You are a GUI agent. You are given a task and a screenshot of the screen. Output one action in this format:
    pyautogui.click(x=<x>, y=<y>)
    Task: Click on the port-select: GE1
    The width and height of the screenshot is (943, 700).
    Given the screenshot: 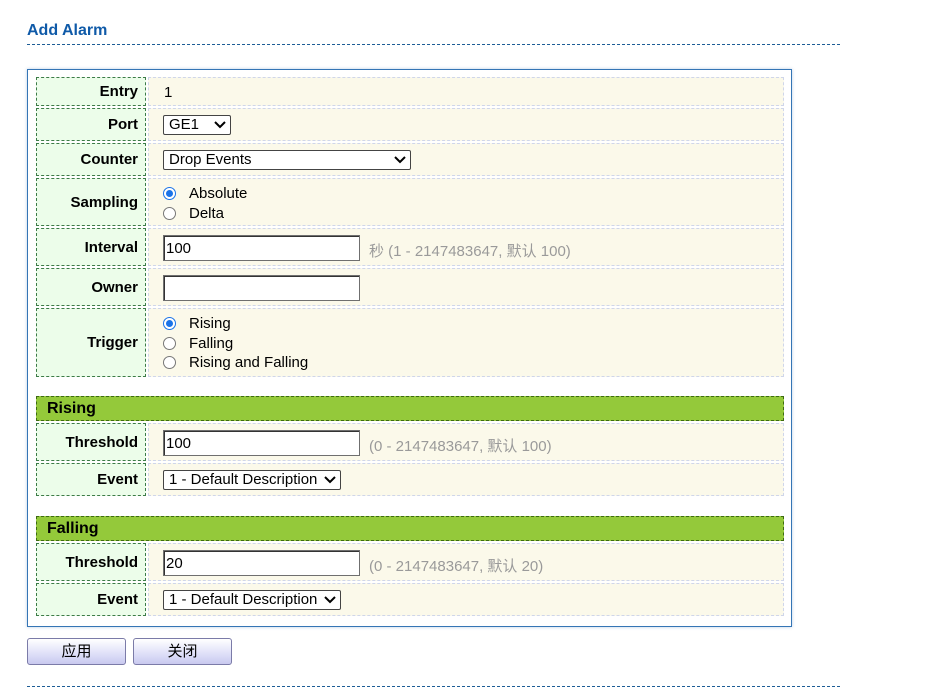 What is the action you would take?
    pyautogui.click(x=197, y=125)
    